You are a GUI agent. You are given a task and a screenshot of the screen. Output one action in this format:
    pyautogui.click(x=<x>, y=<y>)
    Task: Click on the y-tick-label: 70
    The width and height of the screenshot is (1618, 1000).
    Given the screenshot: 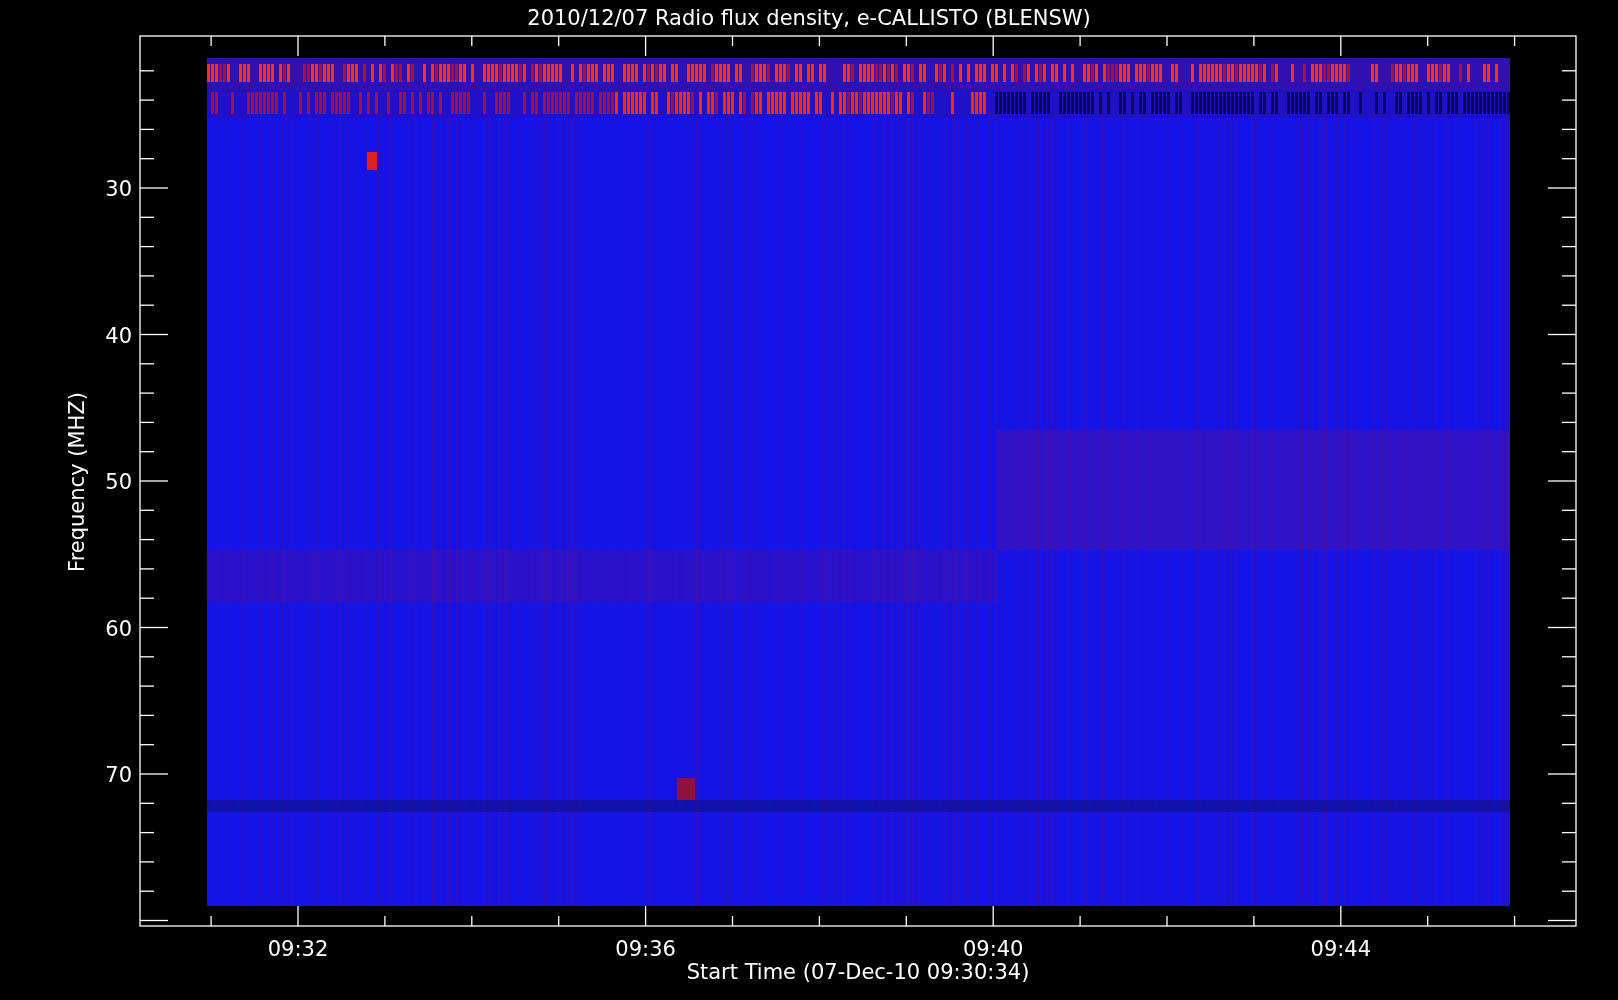 What is the action you would take?
    pyautogui.click(x=118, y=775)
    